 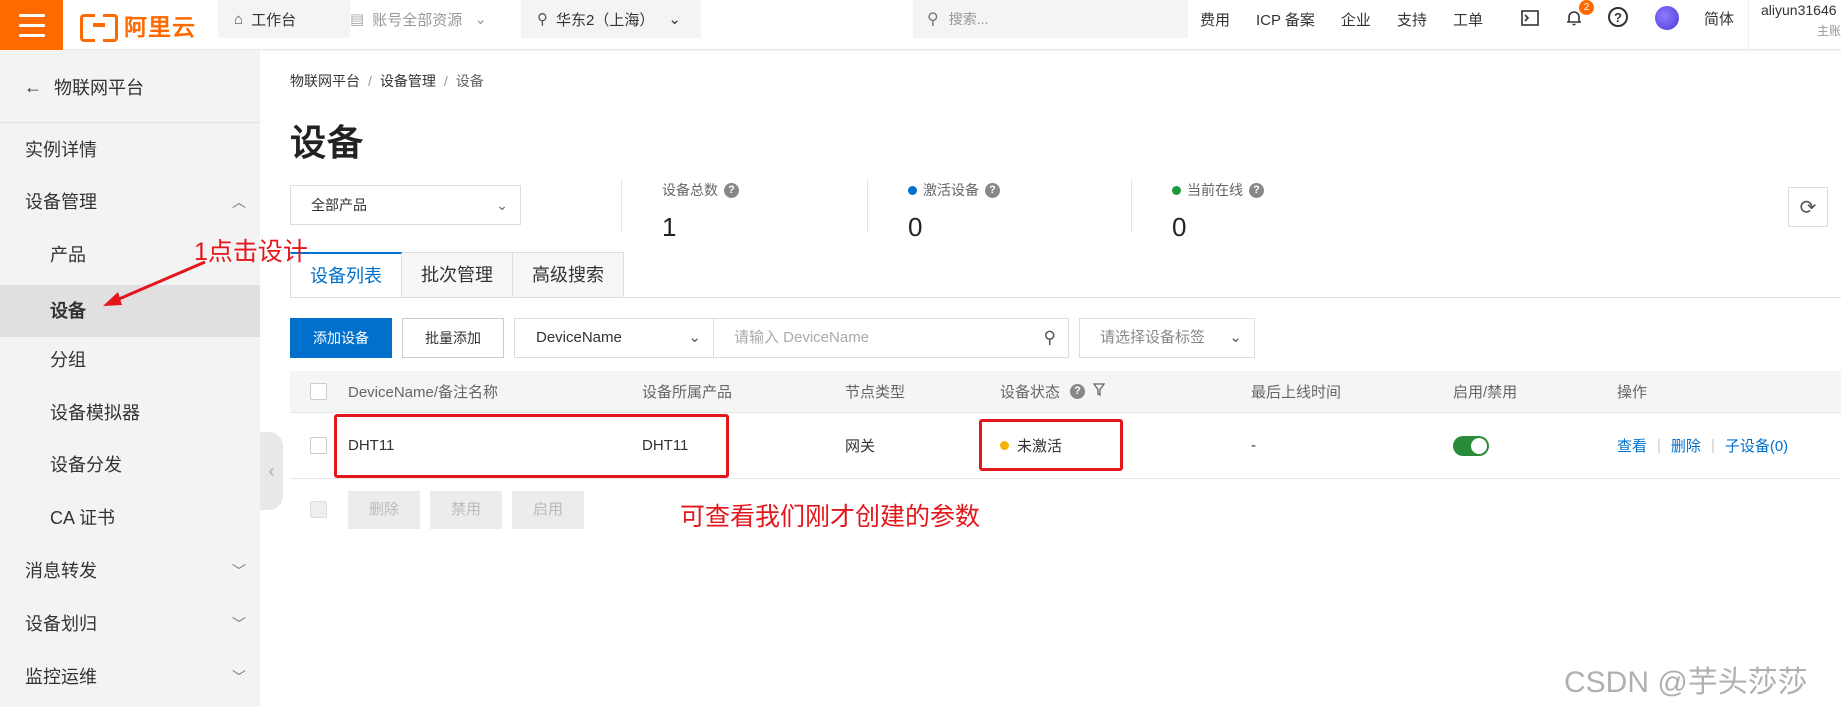 I want to click on refresh-button: ⟳, so click(x=1808, y=207).